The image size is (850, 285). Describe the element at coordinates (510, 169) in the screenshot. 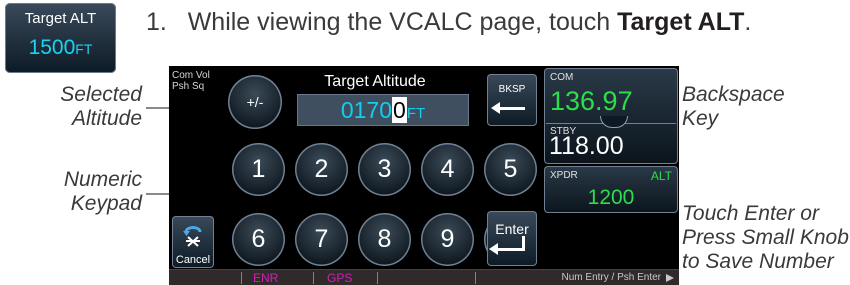

I see `key-5: 5` at that location.